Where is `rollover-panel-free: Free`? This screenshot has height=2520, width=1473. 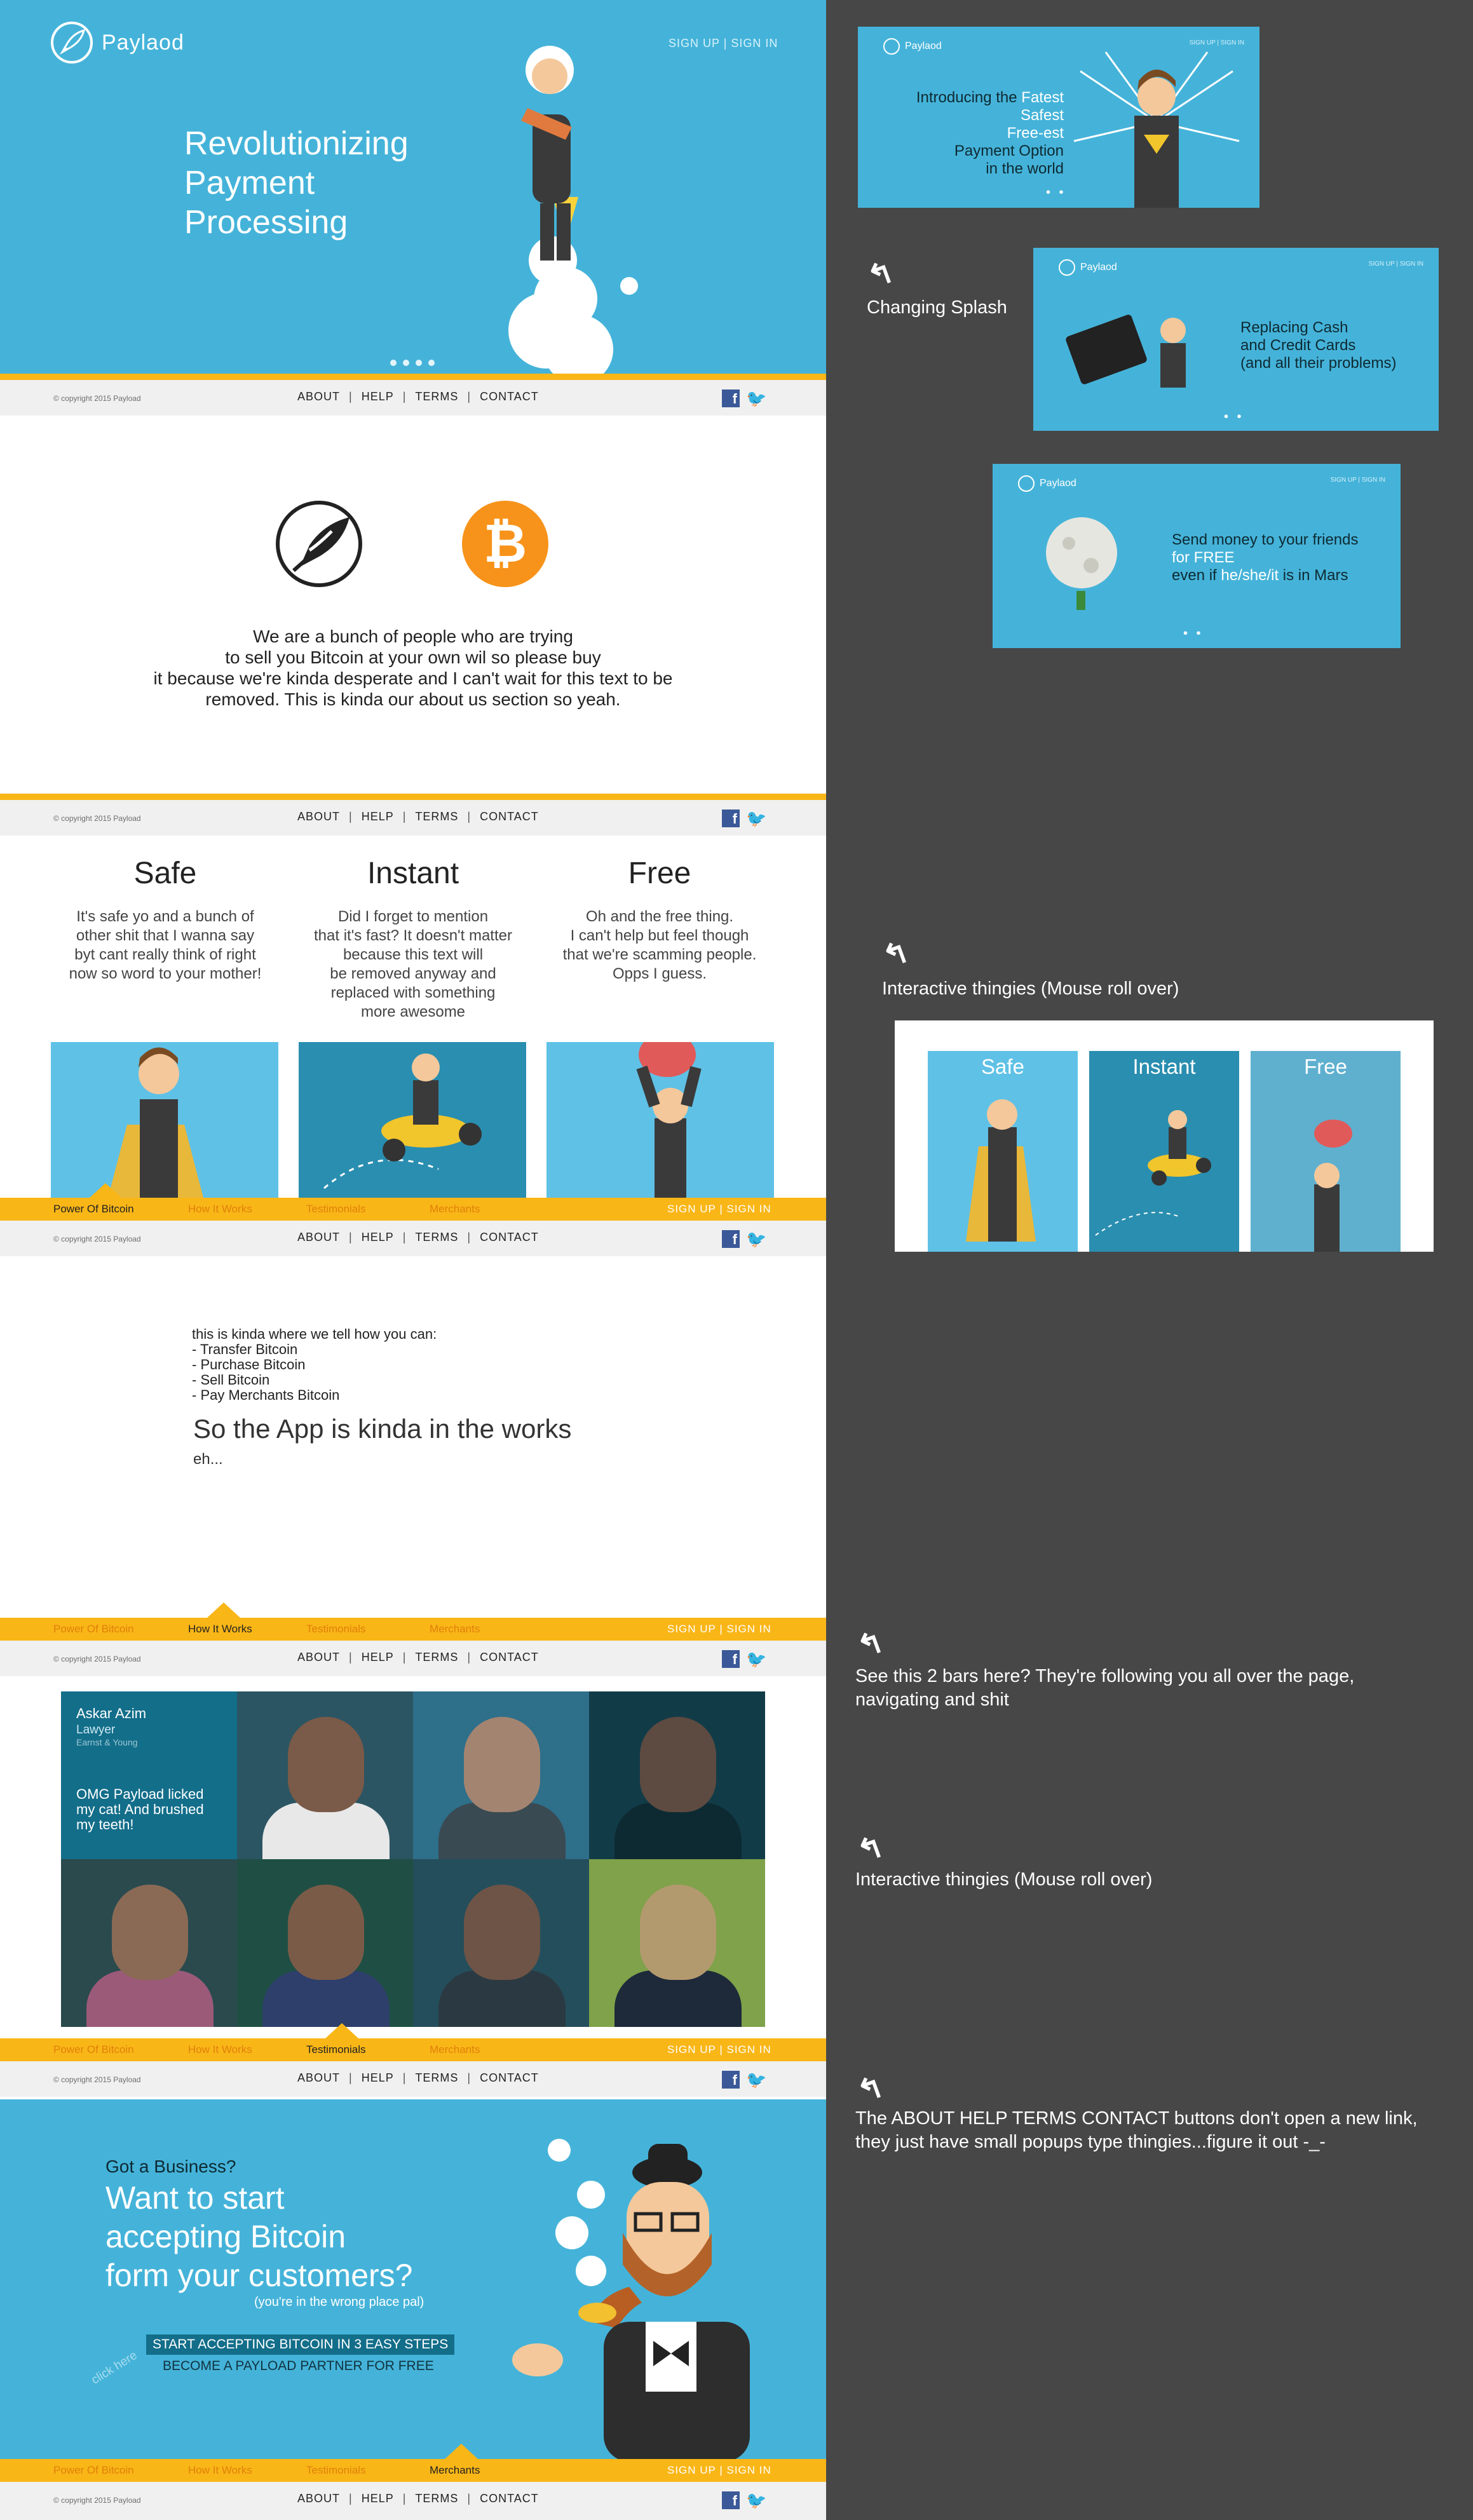
rollover-panel-free: Free is located at coordinates (1326, 1151).